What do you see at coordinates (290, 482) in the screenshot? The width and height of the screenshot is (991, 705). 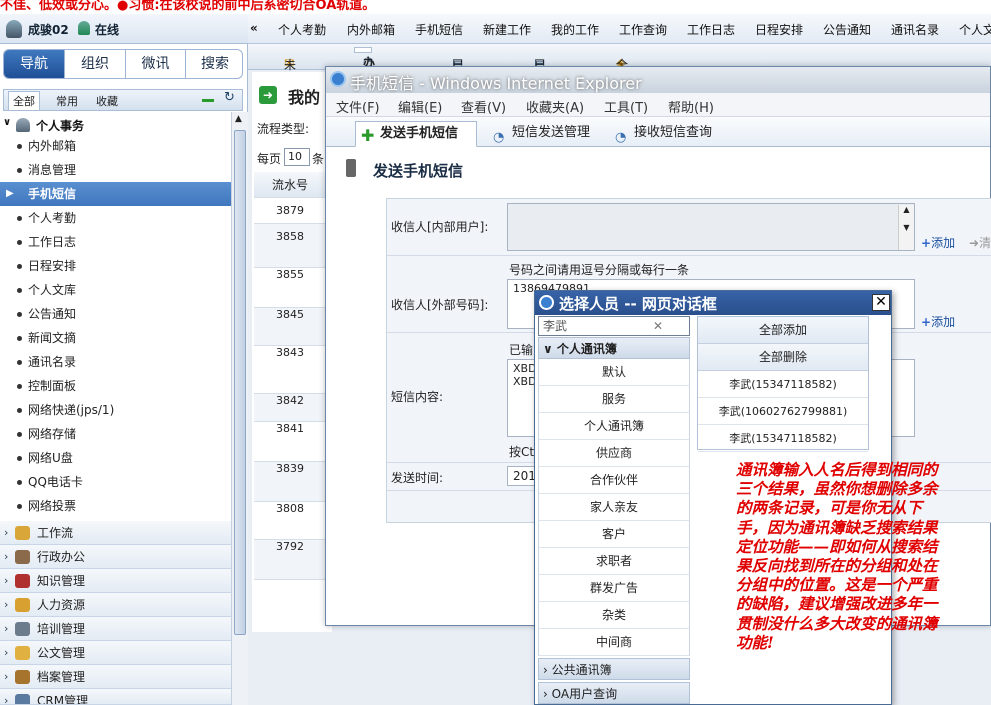 I see `table-row: 3839` at bounding box center [290, 482].